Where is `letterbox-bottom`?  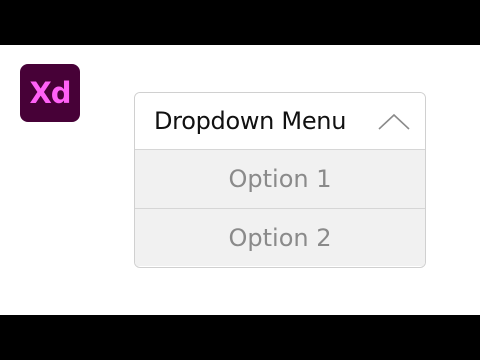 letterbox-bottom is located at coordinates (240, 337).